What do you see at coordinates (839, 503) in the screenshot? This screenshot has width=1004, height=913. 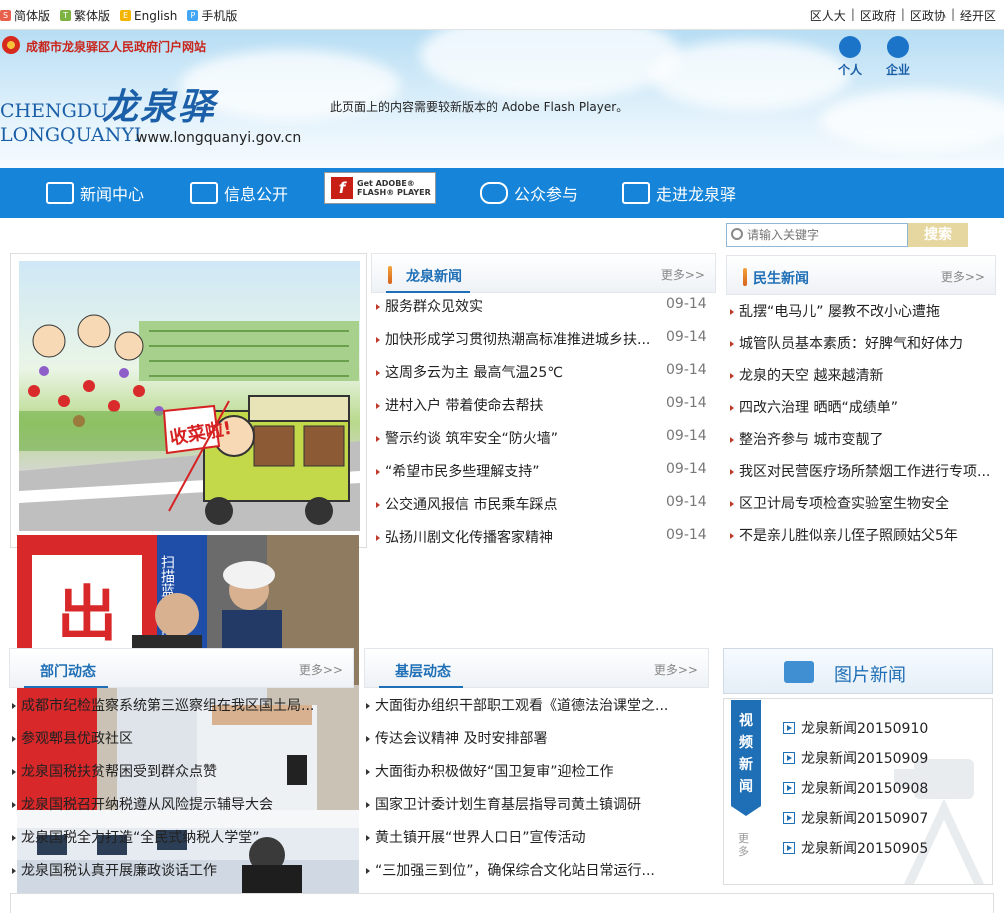 I see `list-item: 区卫计局专项检查实验室生物安全` at bounding box center [839, 503].